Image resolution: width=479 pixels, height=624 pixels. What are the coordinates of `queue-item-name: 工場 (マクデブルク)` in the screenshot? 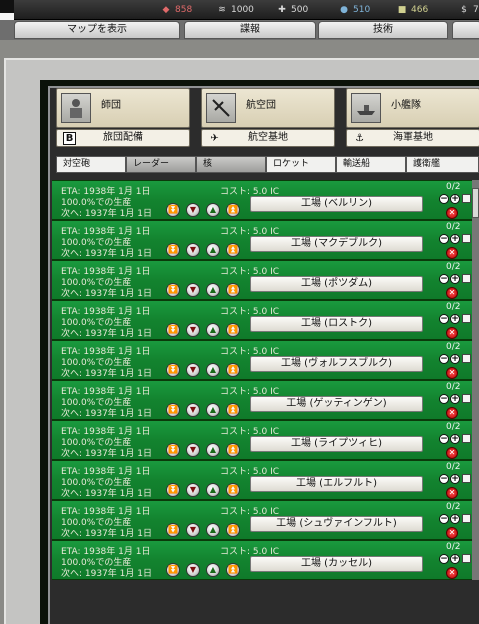 It's located at (336, 244).